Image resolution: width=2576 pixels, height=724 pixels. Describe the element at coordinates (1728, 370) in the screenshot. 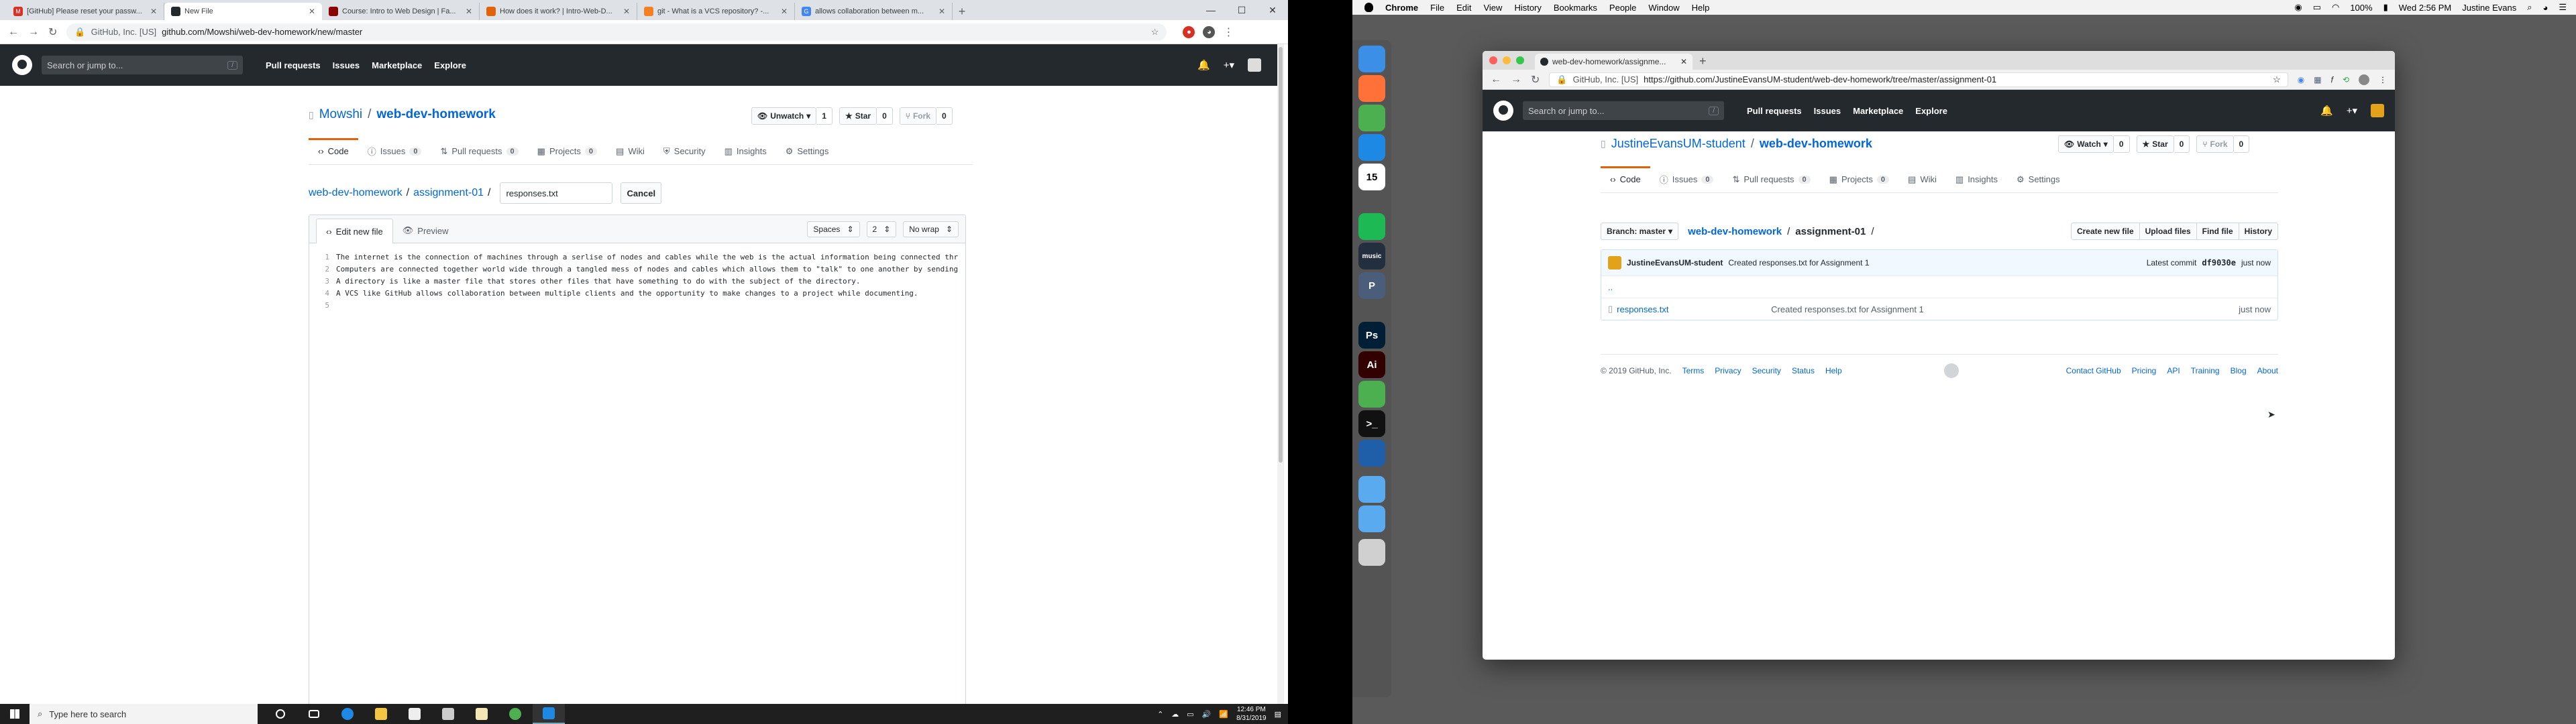

I see `footer-link-privacy: Privacy` at that location.